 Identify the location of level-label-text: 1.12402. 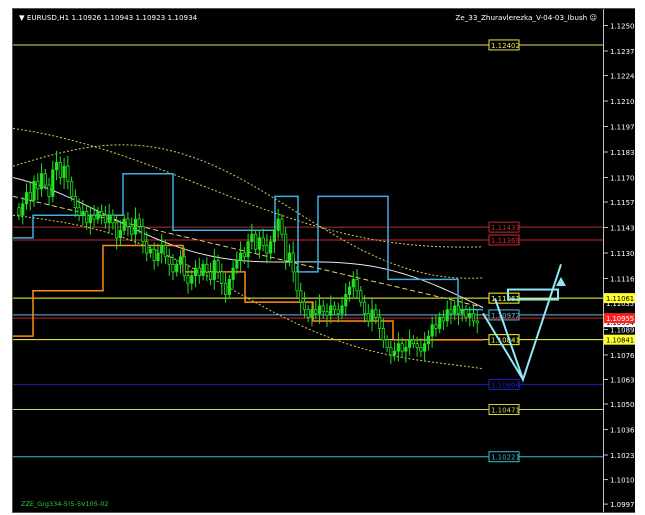
(505, 46).